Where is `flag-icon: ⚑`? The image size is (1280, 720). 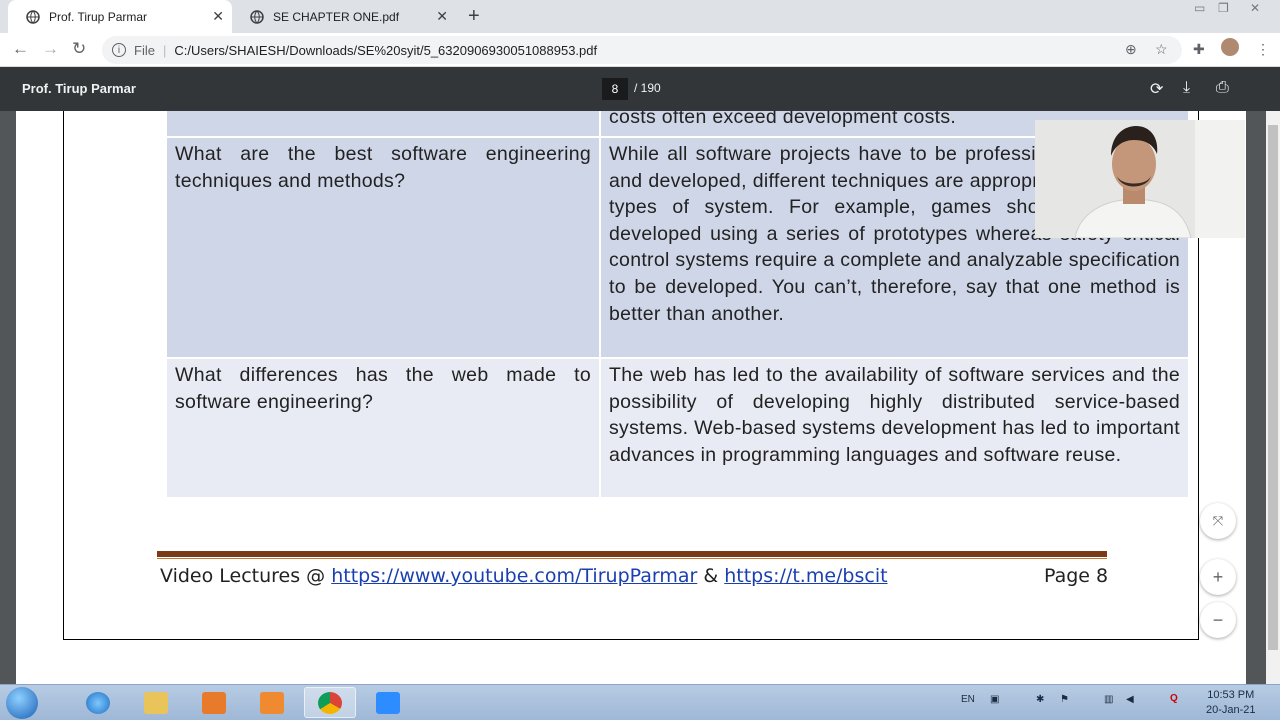
flag-icon: ⚑ is located at coordinates (1064, 699).